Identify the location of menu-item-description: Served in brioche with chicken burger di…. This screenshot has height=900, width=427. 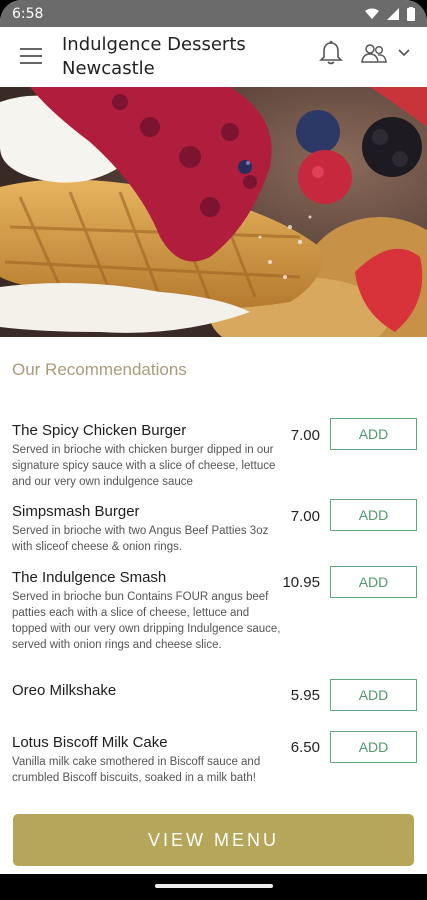
(144, 466).